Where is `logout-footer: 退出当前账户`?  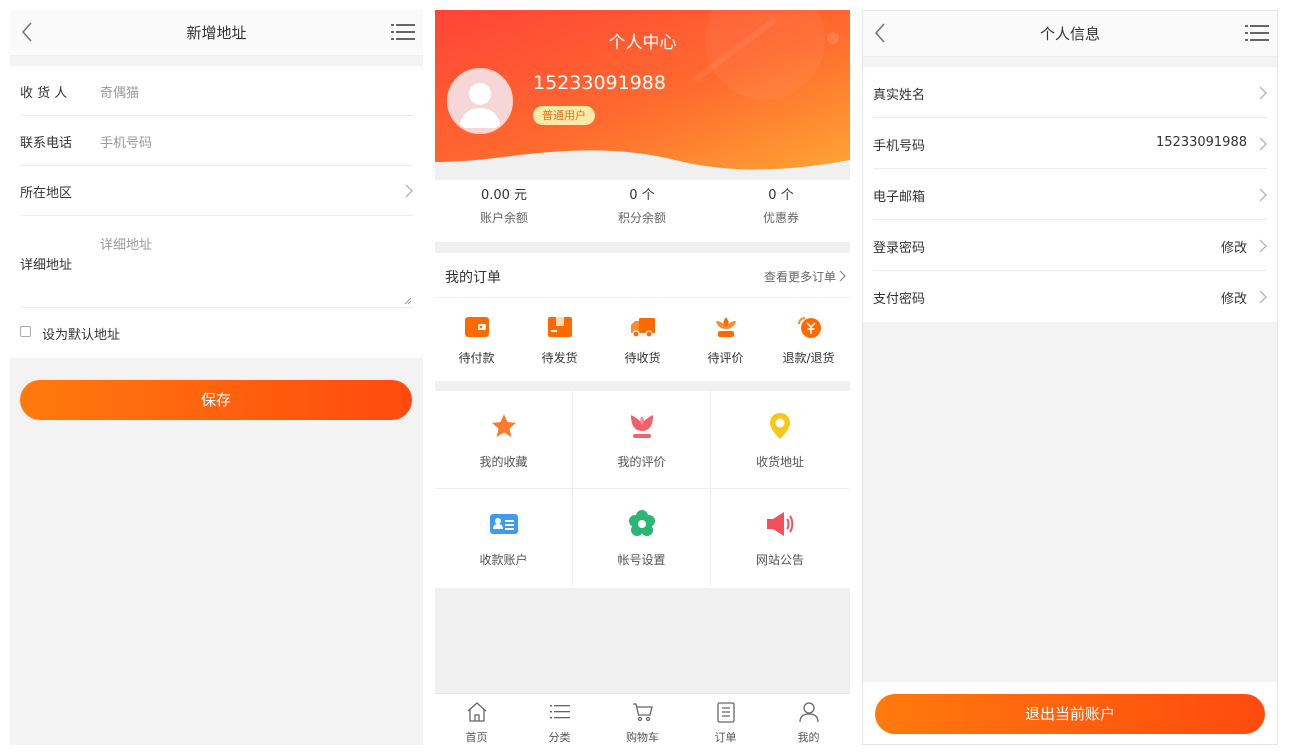
logout-footer: 退出当前账户 is located at coordinates (1070, 713).